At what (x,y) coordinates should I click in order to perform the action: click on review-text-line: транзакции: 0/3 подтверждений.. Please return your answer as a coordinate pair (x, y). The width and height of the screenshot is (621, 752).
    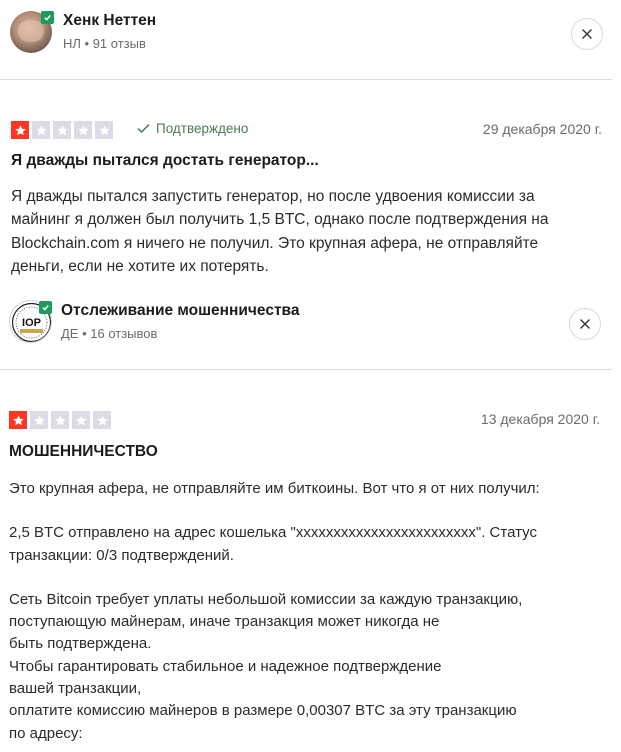
    Looking at the image, I should click on (121, 555).